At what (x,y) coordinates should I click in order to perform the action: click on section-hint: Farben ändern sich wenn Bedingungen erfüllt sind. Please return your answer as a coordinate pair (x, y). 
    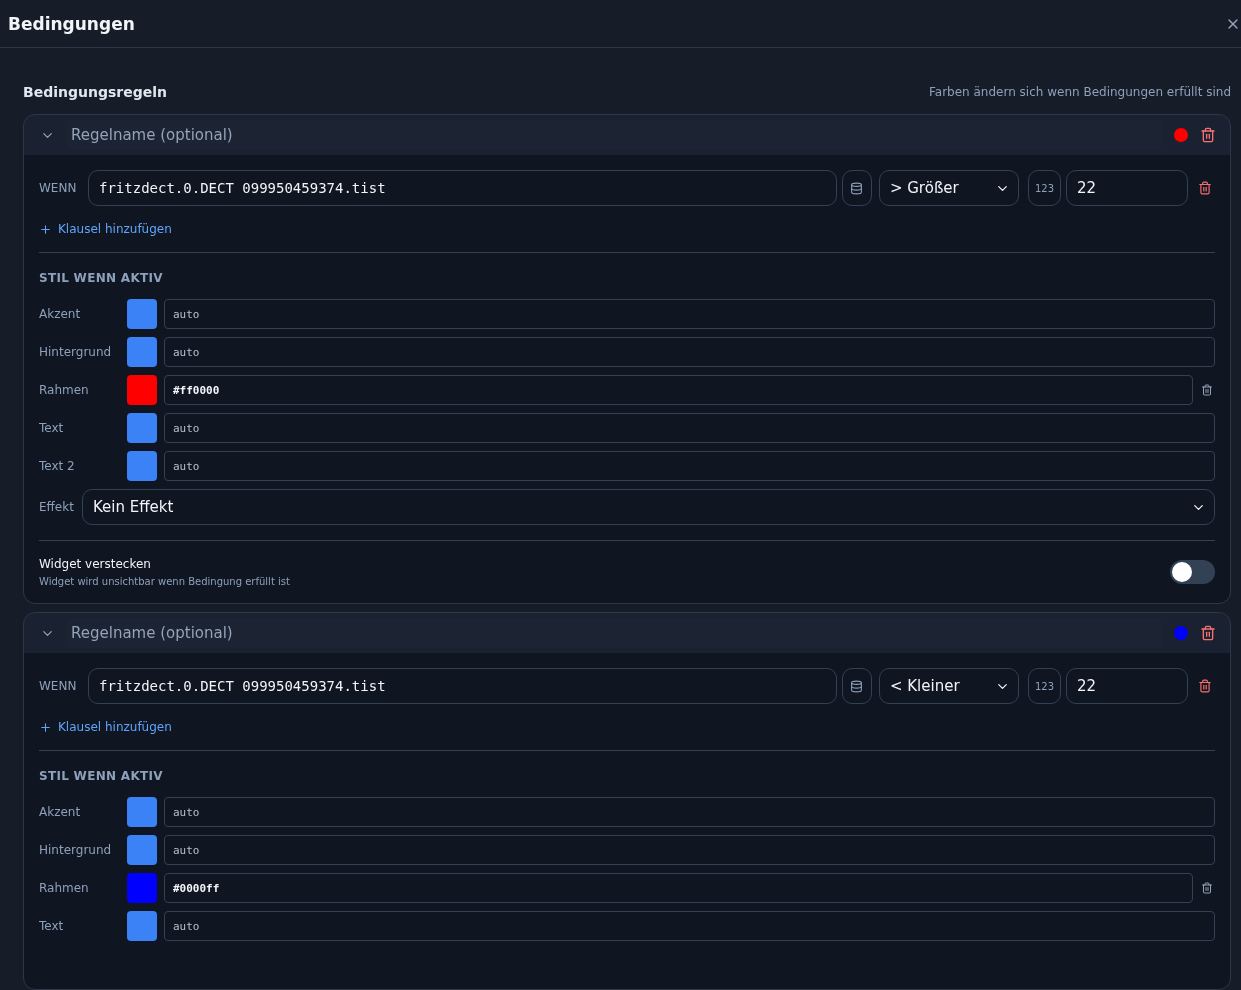
    Looking at the image, I should click on (1080, 92).